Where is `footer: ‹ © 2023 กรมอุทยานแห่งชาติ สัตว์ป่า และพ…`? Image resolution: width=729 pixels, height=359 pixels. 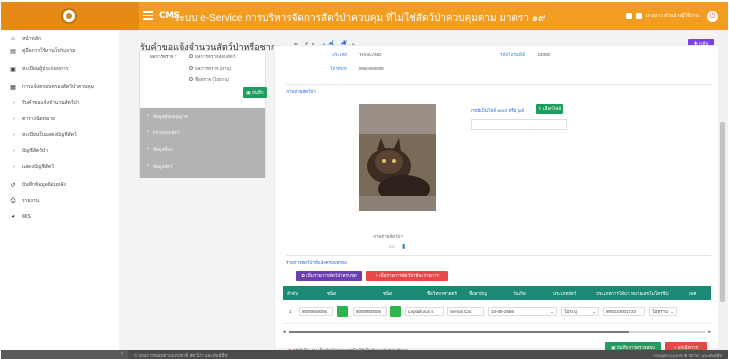 footer: ‹ © 2023 กรมอุทยานแห่งชาติ สัตว์ป่า และพ… is located at coordinates (364, 354).